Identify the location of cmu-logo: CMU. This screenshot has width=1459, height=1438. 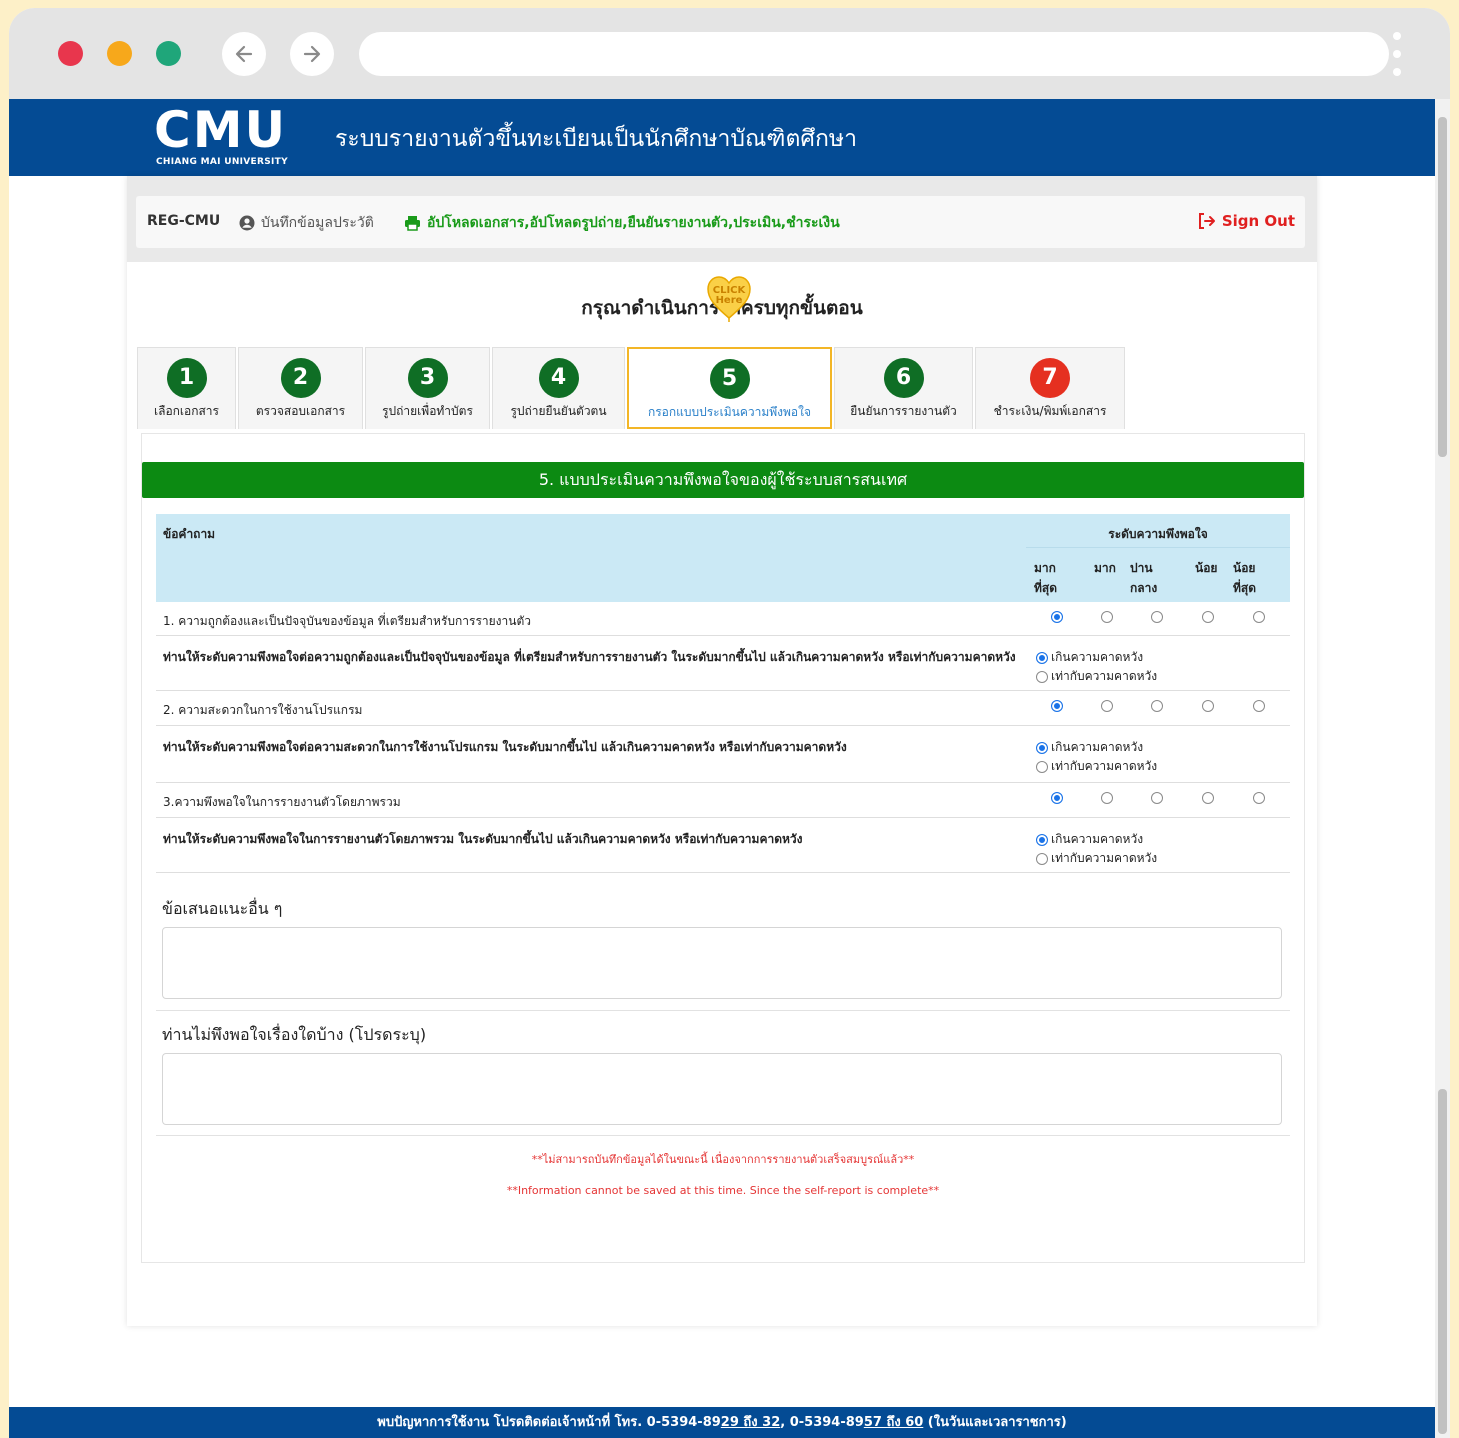
(220, 130).